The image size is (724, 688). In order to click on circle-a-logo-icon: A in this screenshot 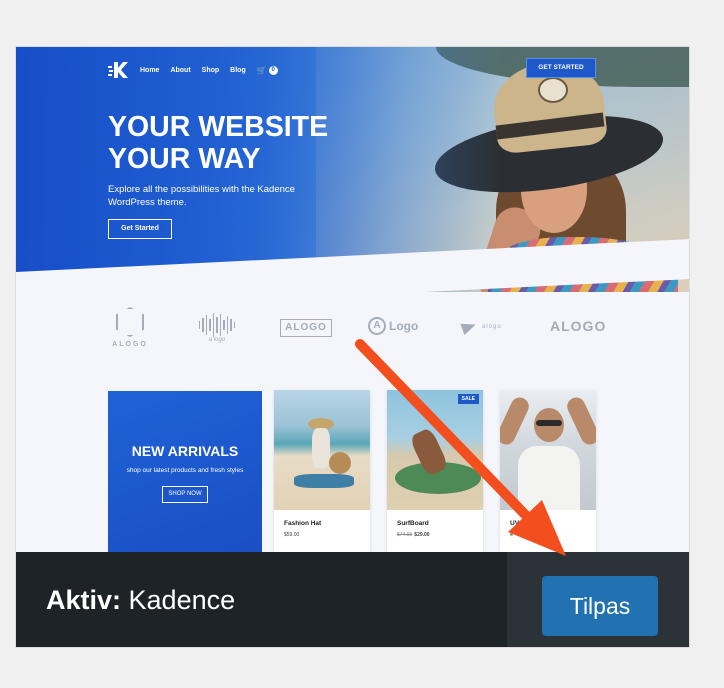, I will do `click(377, 326)`.